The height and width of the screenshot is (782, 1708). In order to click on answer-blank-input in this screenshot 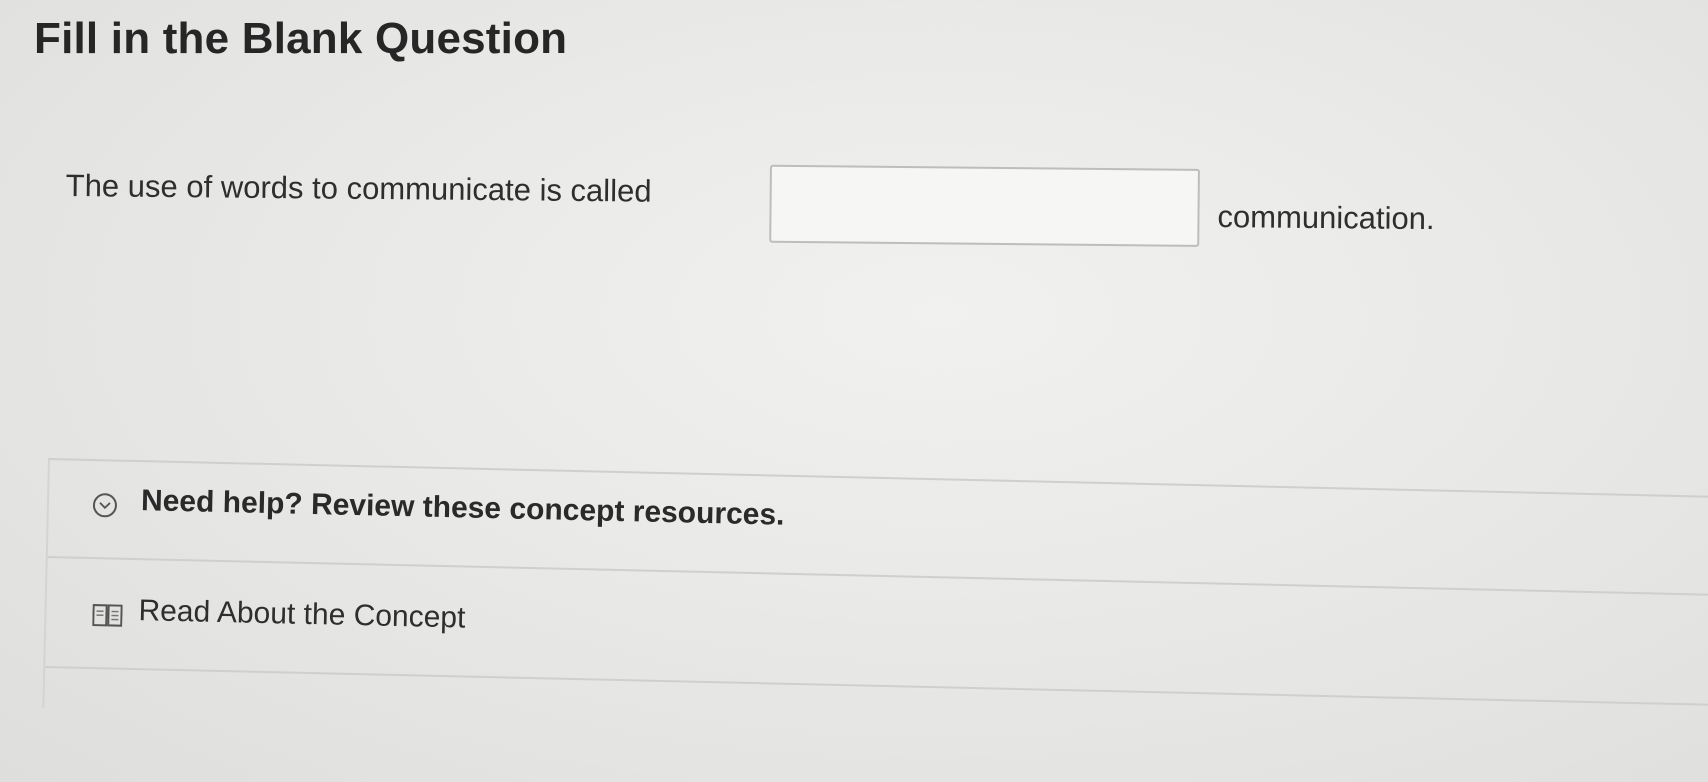, I will do `click(984, 205)`.